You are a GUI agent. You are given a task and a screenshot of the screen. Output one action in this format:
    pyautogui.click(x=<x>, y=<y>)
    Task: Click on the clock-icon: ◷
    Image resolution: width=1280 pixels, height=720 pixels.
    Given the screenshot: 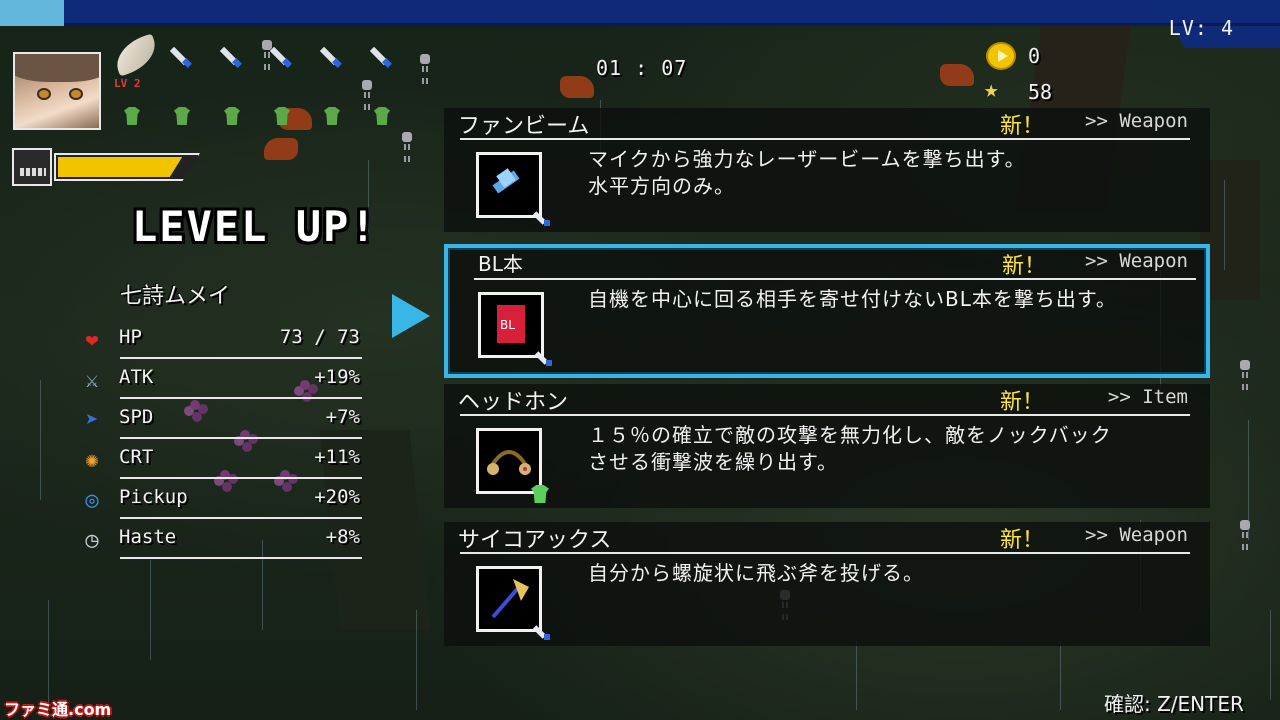 What is the action you would take?
    pyautogui.click(x=92, y=540)
    